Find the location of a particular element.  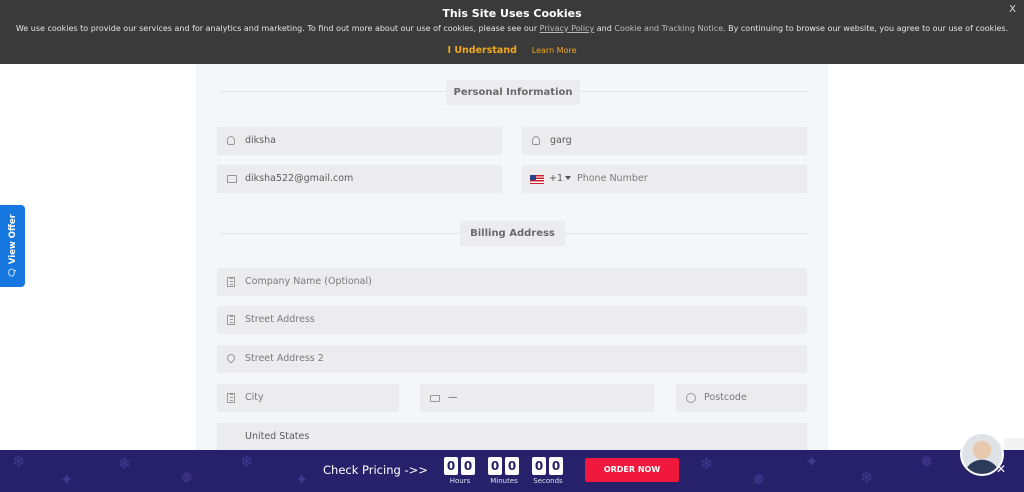

seconds-label: Seconds is located at coordinates (548, 481).